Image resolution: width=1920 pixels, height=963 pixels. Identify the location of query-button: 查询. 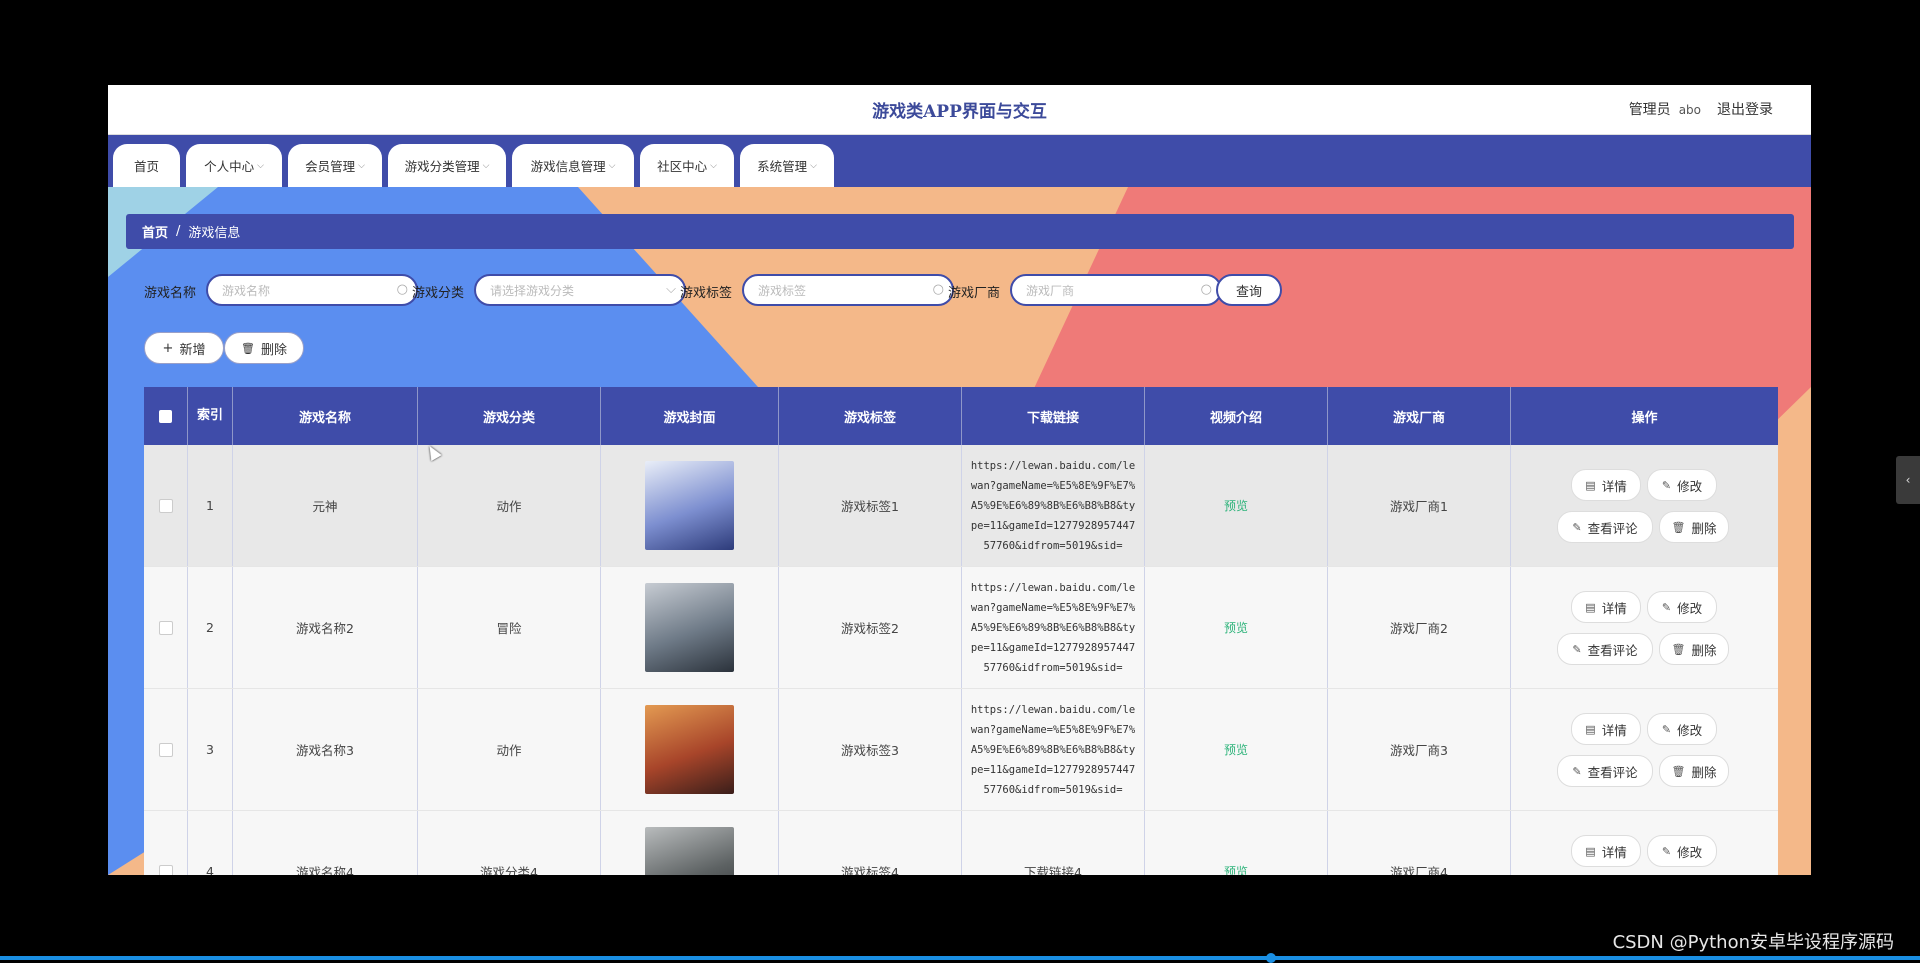
(1249, 290).